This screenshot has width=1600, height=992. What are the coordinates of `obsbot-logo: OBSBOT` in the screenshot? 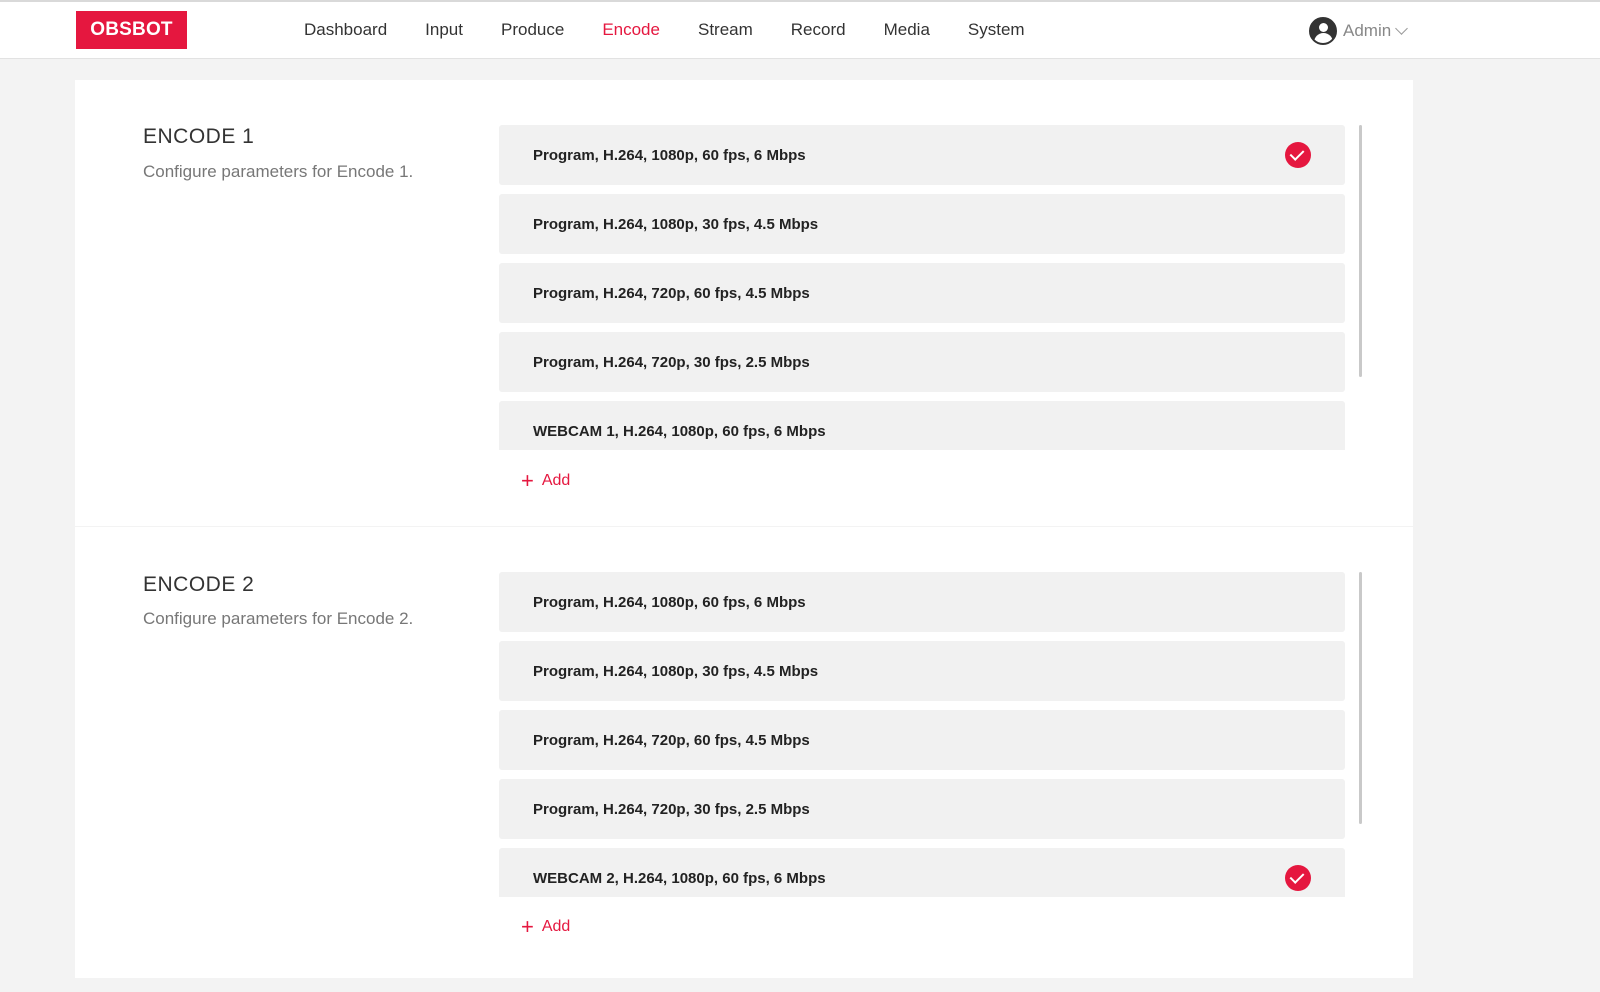 It's located at (131, 30).